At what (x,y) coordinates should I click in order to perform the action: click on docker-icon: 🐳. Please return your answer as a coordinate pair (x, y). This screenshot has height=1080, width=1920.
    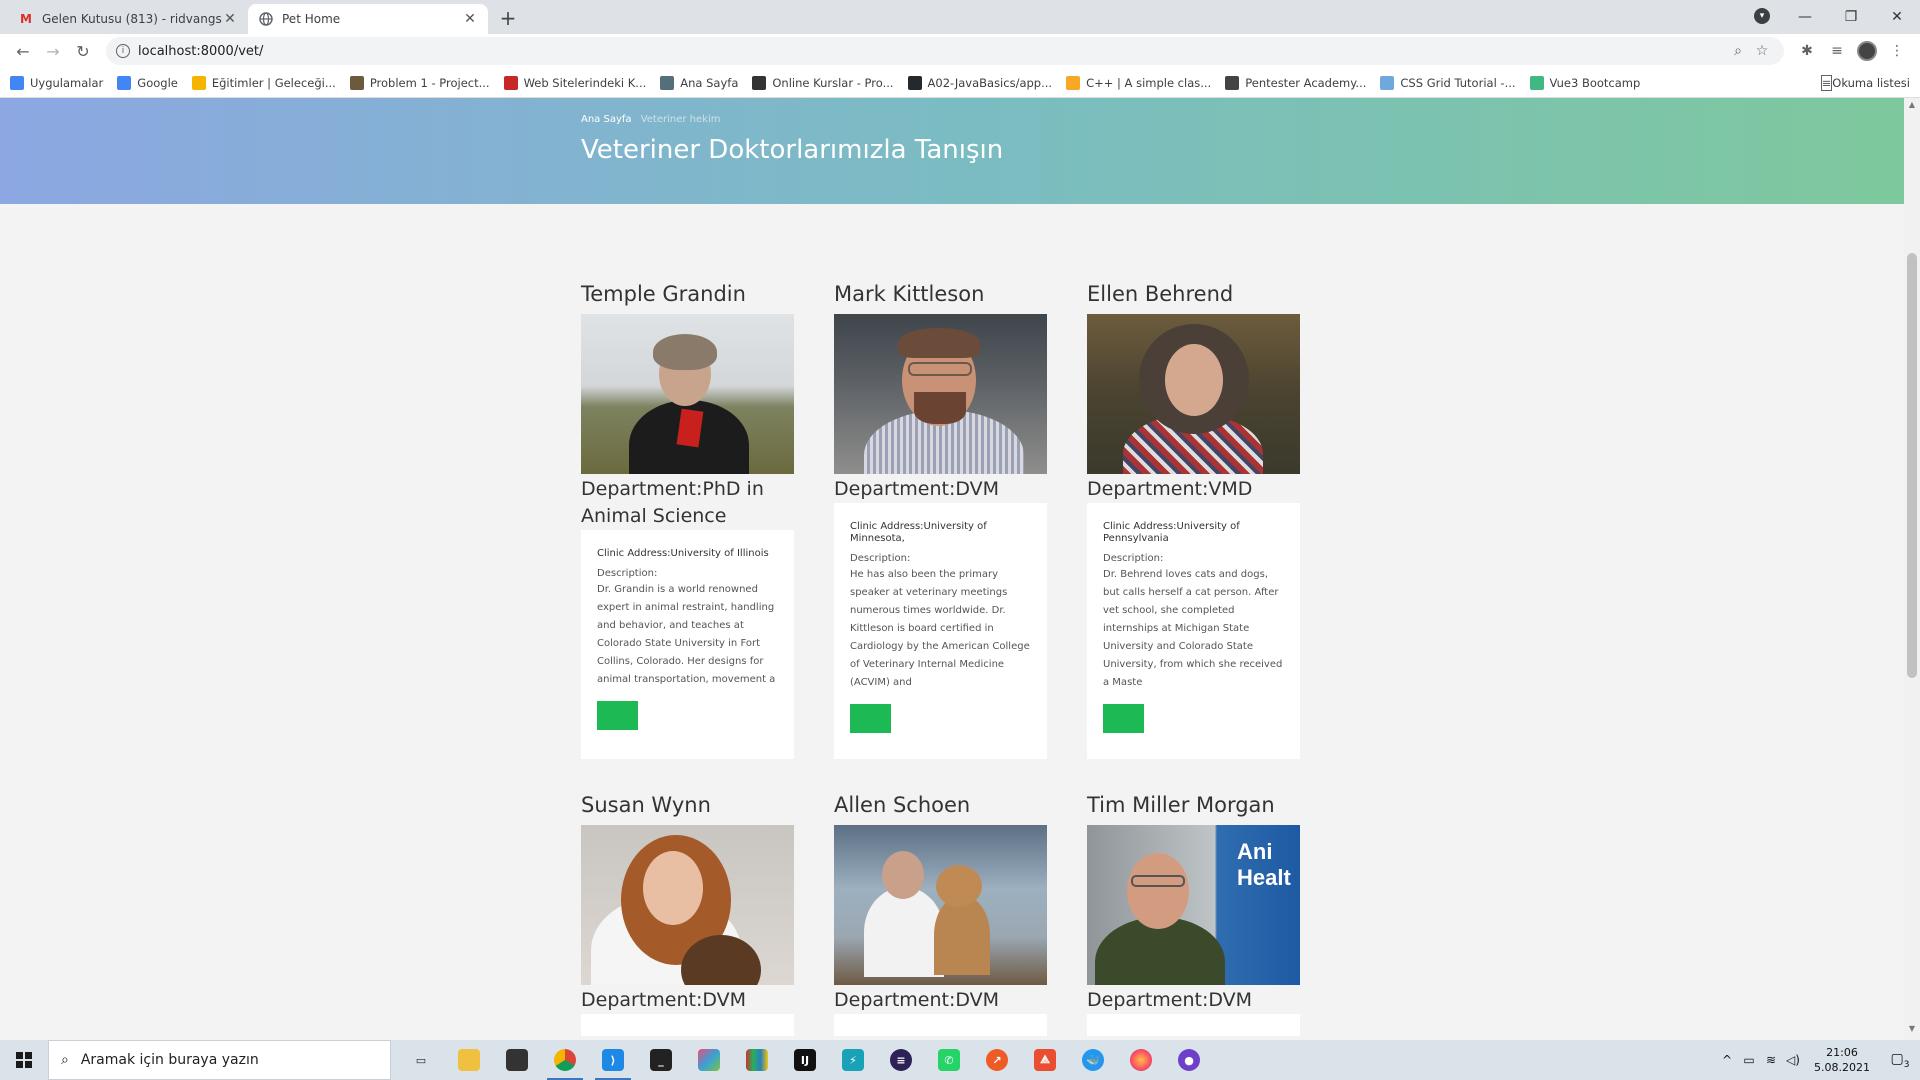
    Looking at the image, I should click on (1093, 1060).